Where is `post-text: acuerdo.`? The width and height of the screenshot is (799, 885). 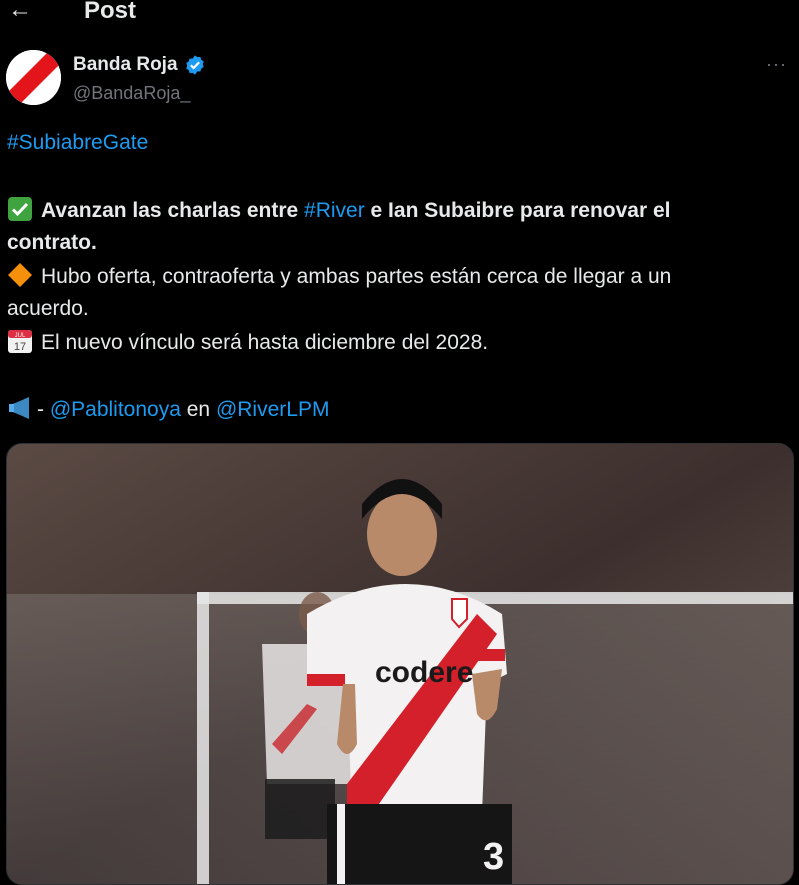
post-text: acuerdo. is located at coordinates (48, 308).